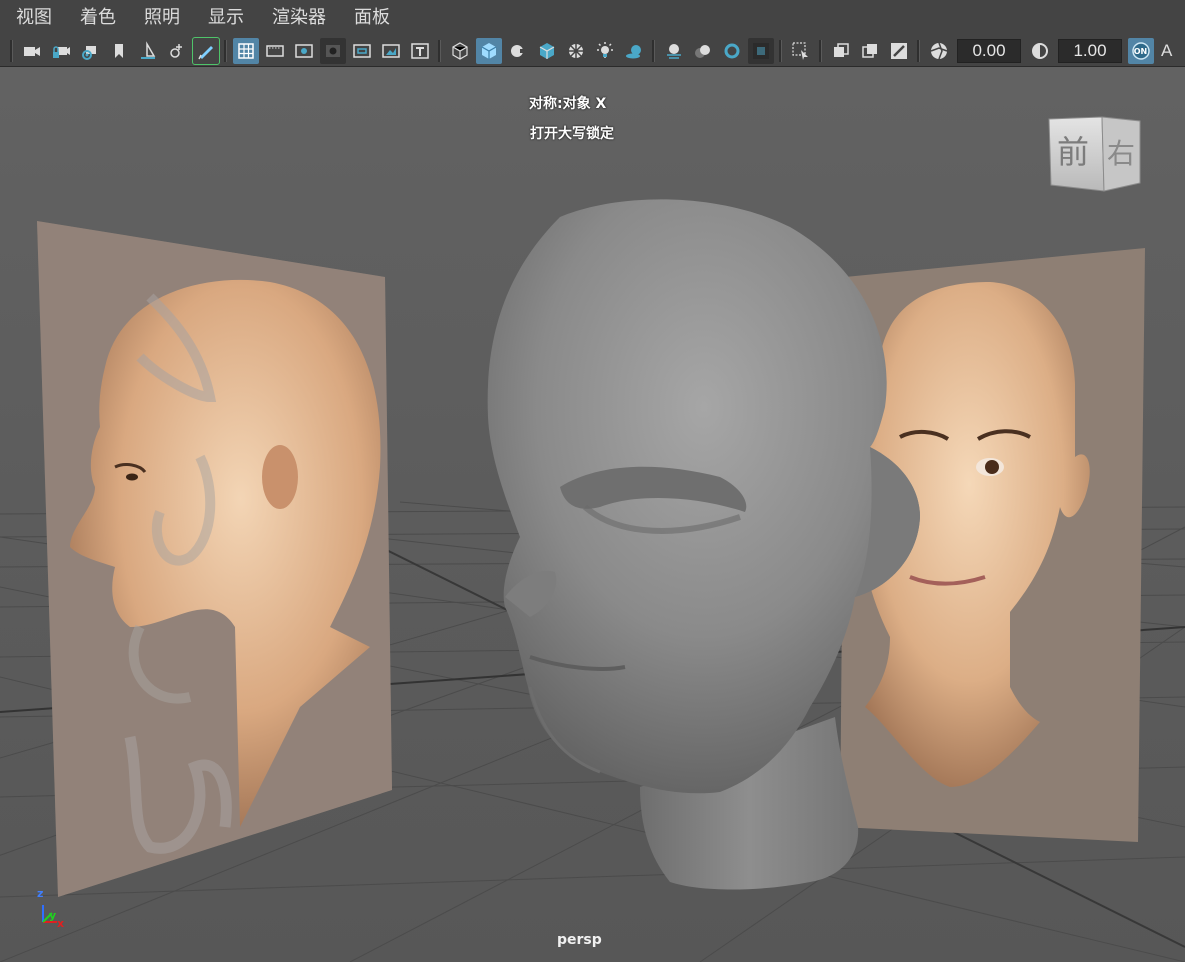  I want to click on use-all-lights-icon, so click(605, 51).